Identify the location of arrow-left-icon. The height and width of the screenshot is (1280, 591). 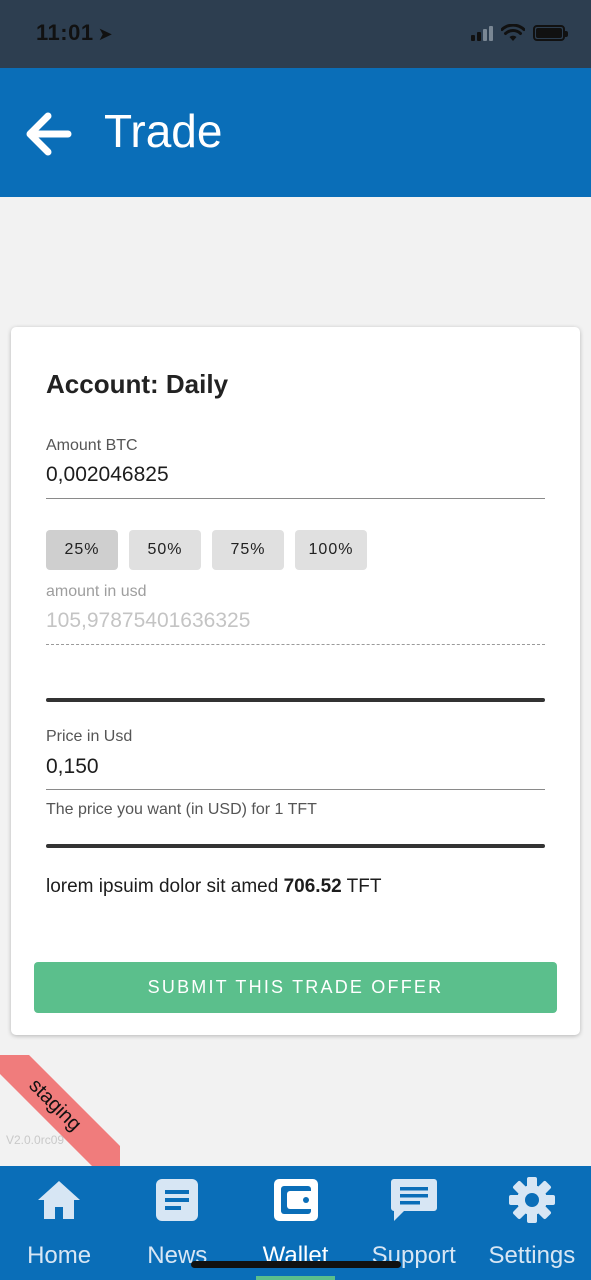
(49, 134).